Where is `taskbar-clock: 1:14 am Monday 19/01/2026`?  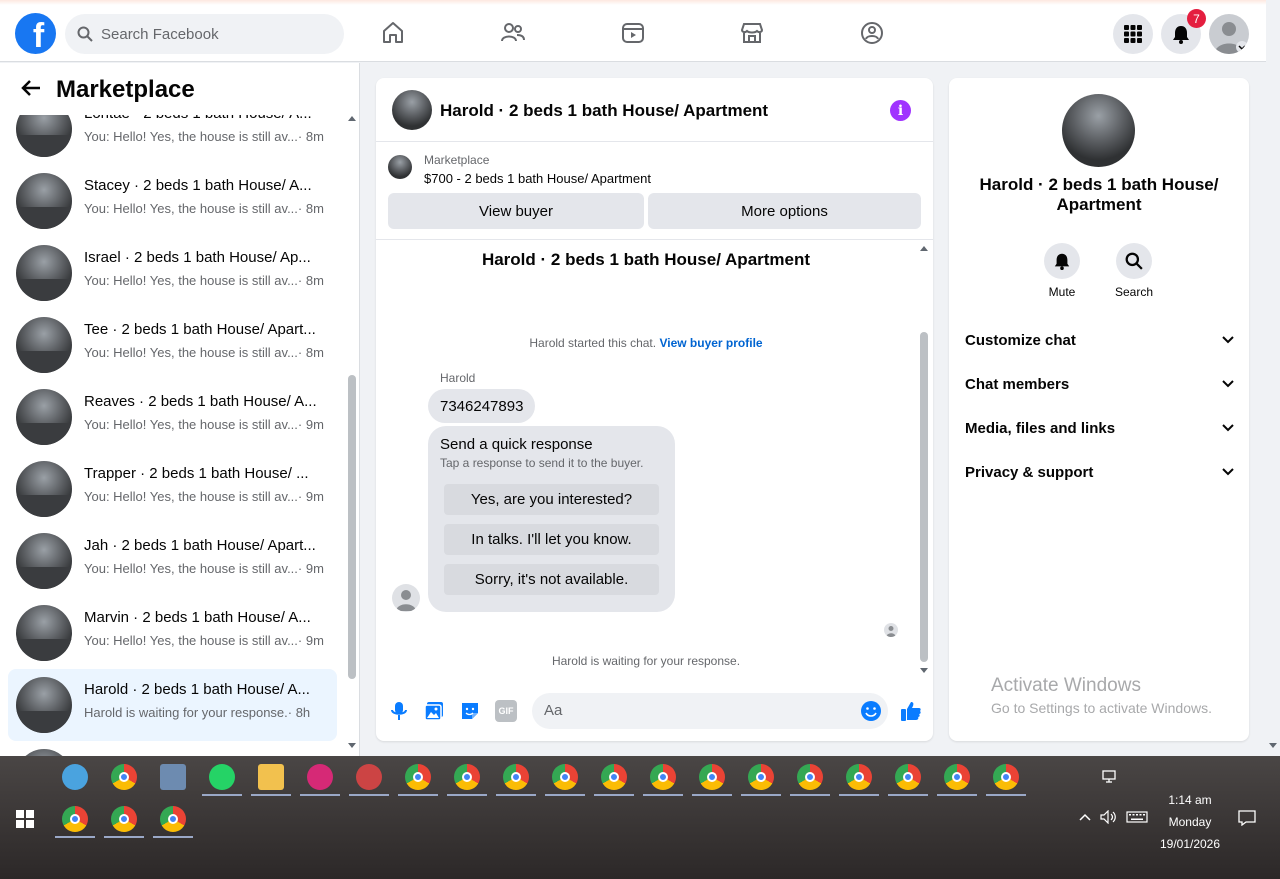 taskbar-clock: 1:14 am Monday 19/01/2026 is located at coordinates (1190, 822).